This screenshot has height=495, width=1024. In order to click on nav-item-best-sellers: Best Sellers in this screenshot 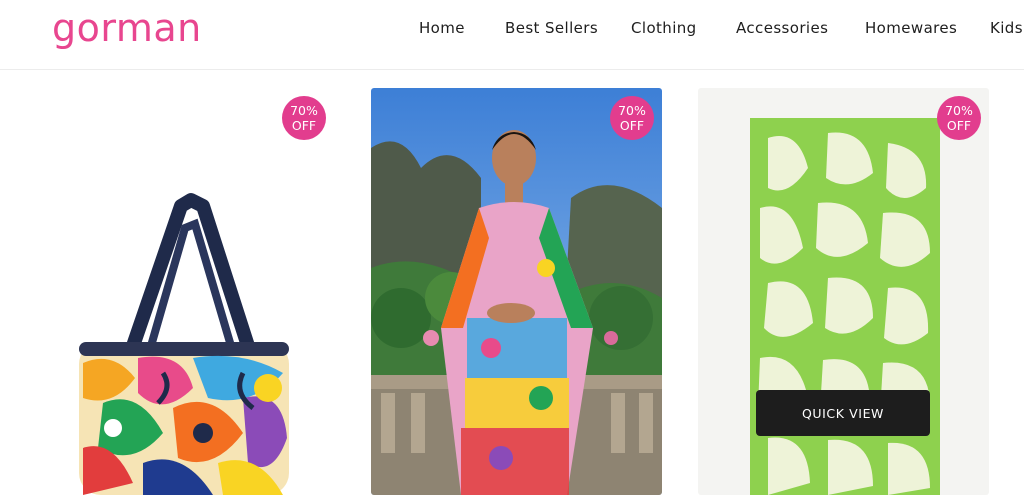, I will do `click(551, 28)`.